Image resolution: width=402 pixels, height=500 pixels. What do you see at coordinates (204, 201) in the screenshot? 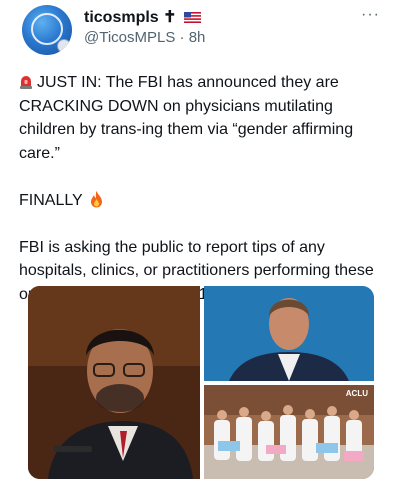
I see `tweet-paragraph-2: FINALLY` at bounding box center [204, 201].